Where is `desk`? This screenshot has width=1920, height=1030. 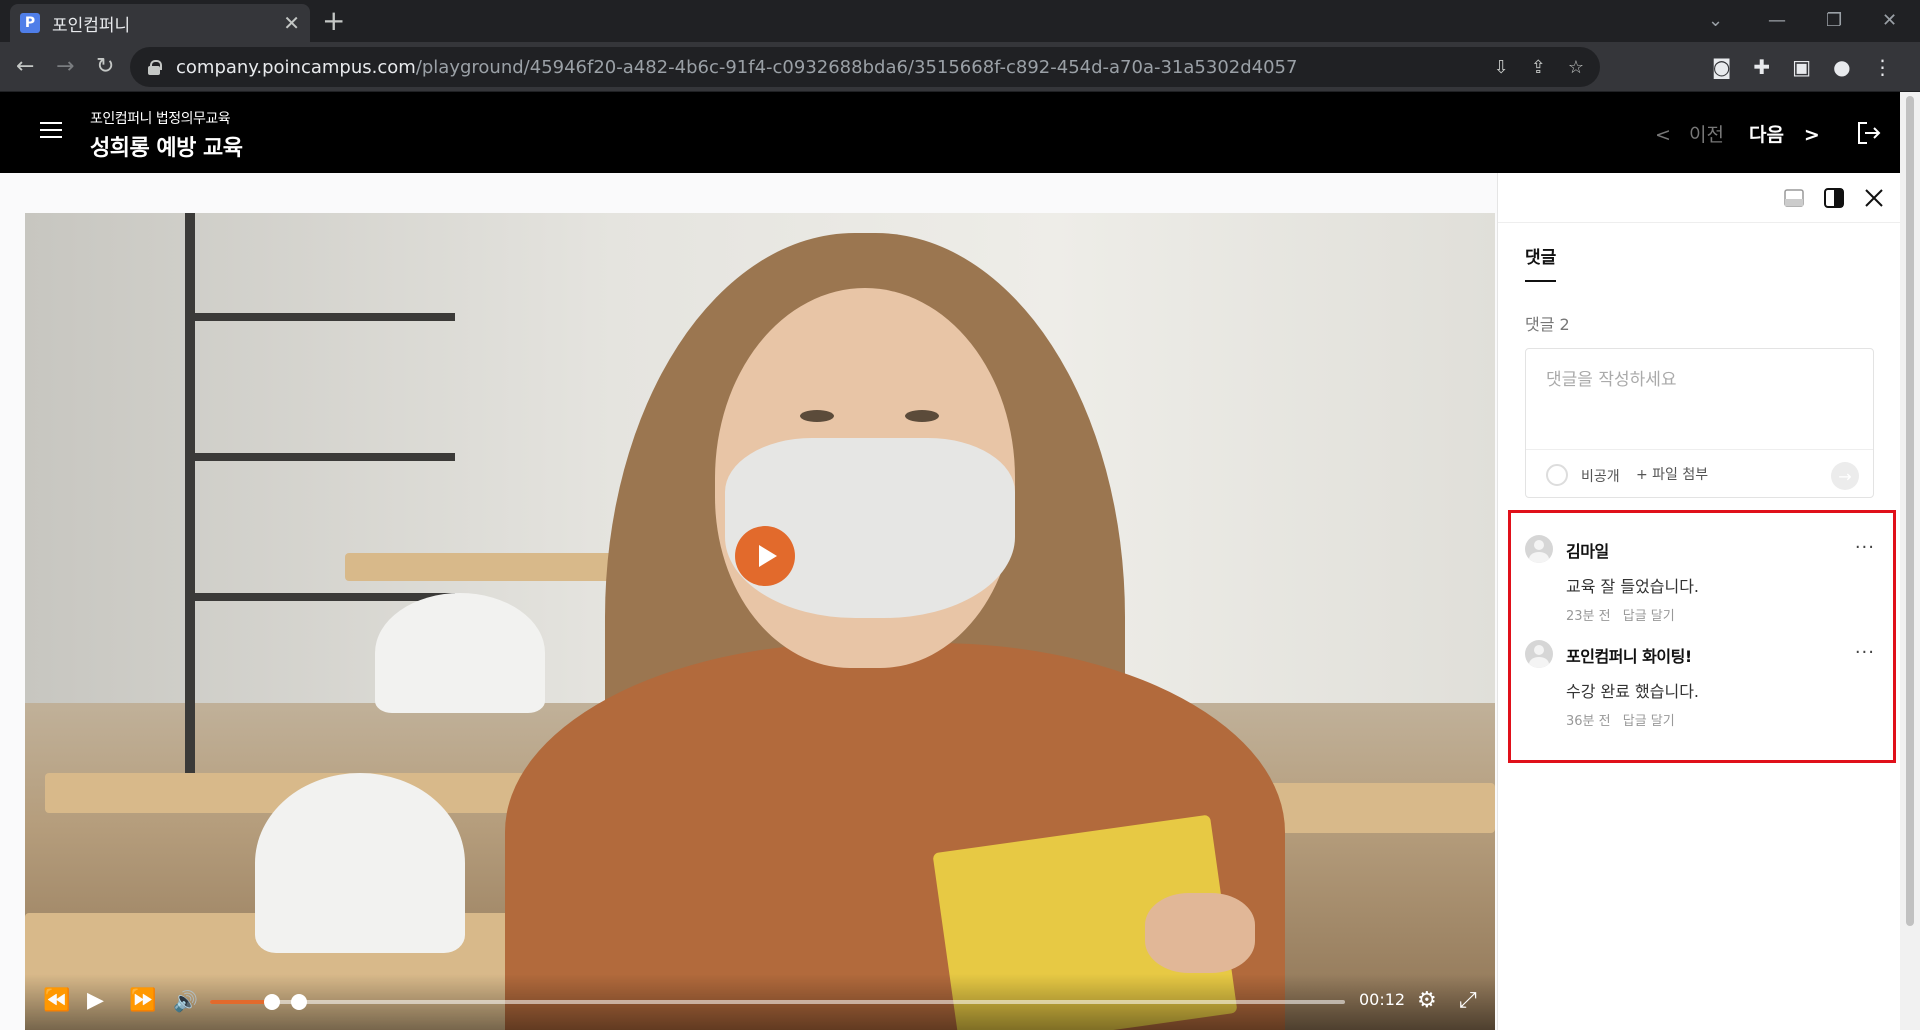
desk is located at coordinates (485, 567).